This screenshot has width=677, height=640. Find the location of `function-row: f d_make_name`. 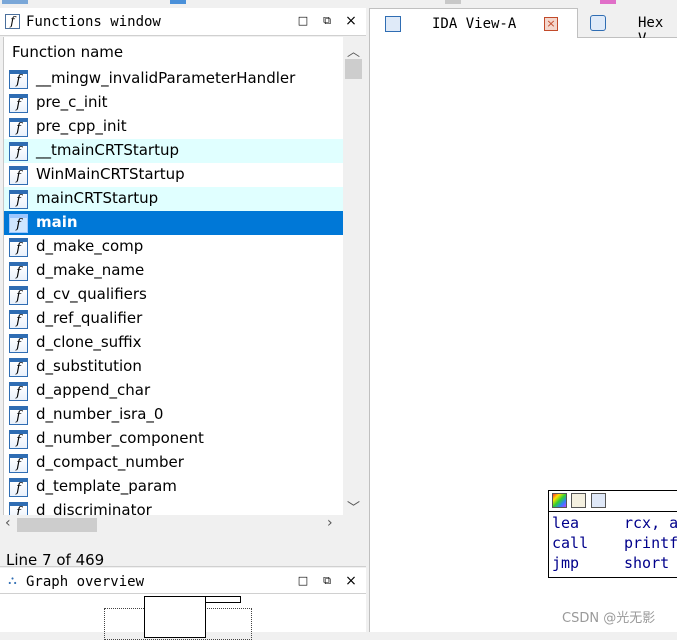

function-row: f d_make_name is located at coordinates (174, 271).